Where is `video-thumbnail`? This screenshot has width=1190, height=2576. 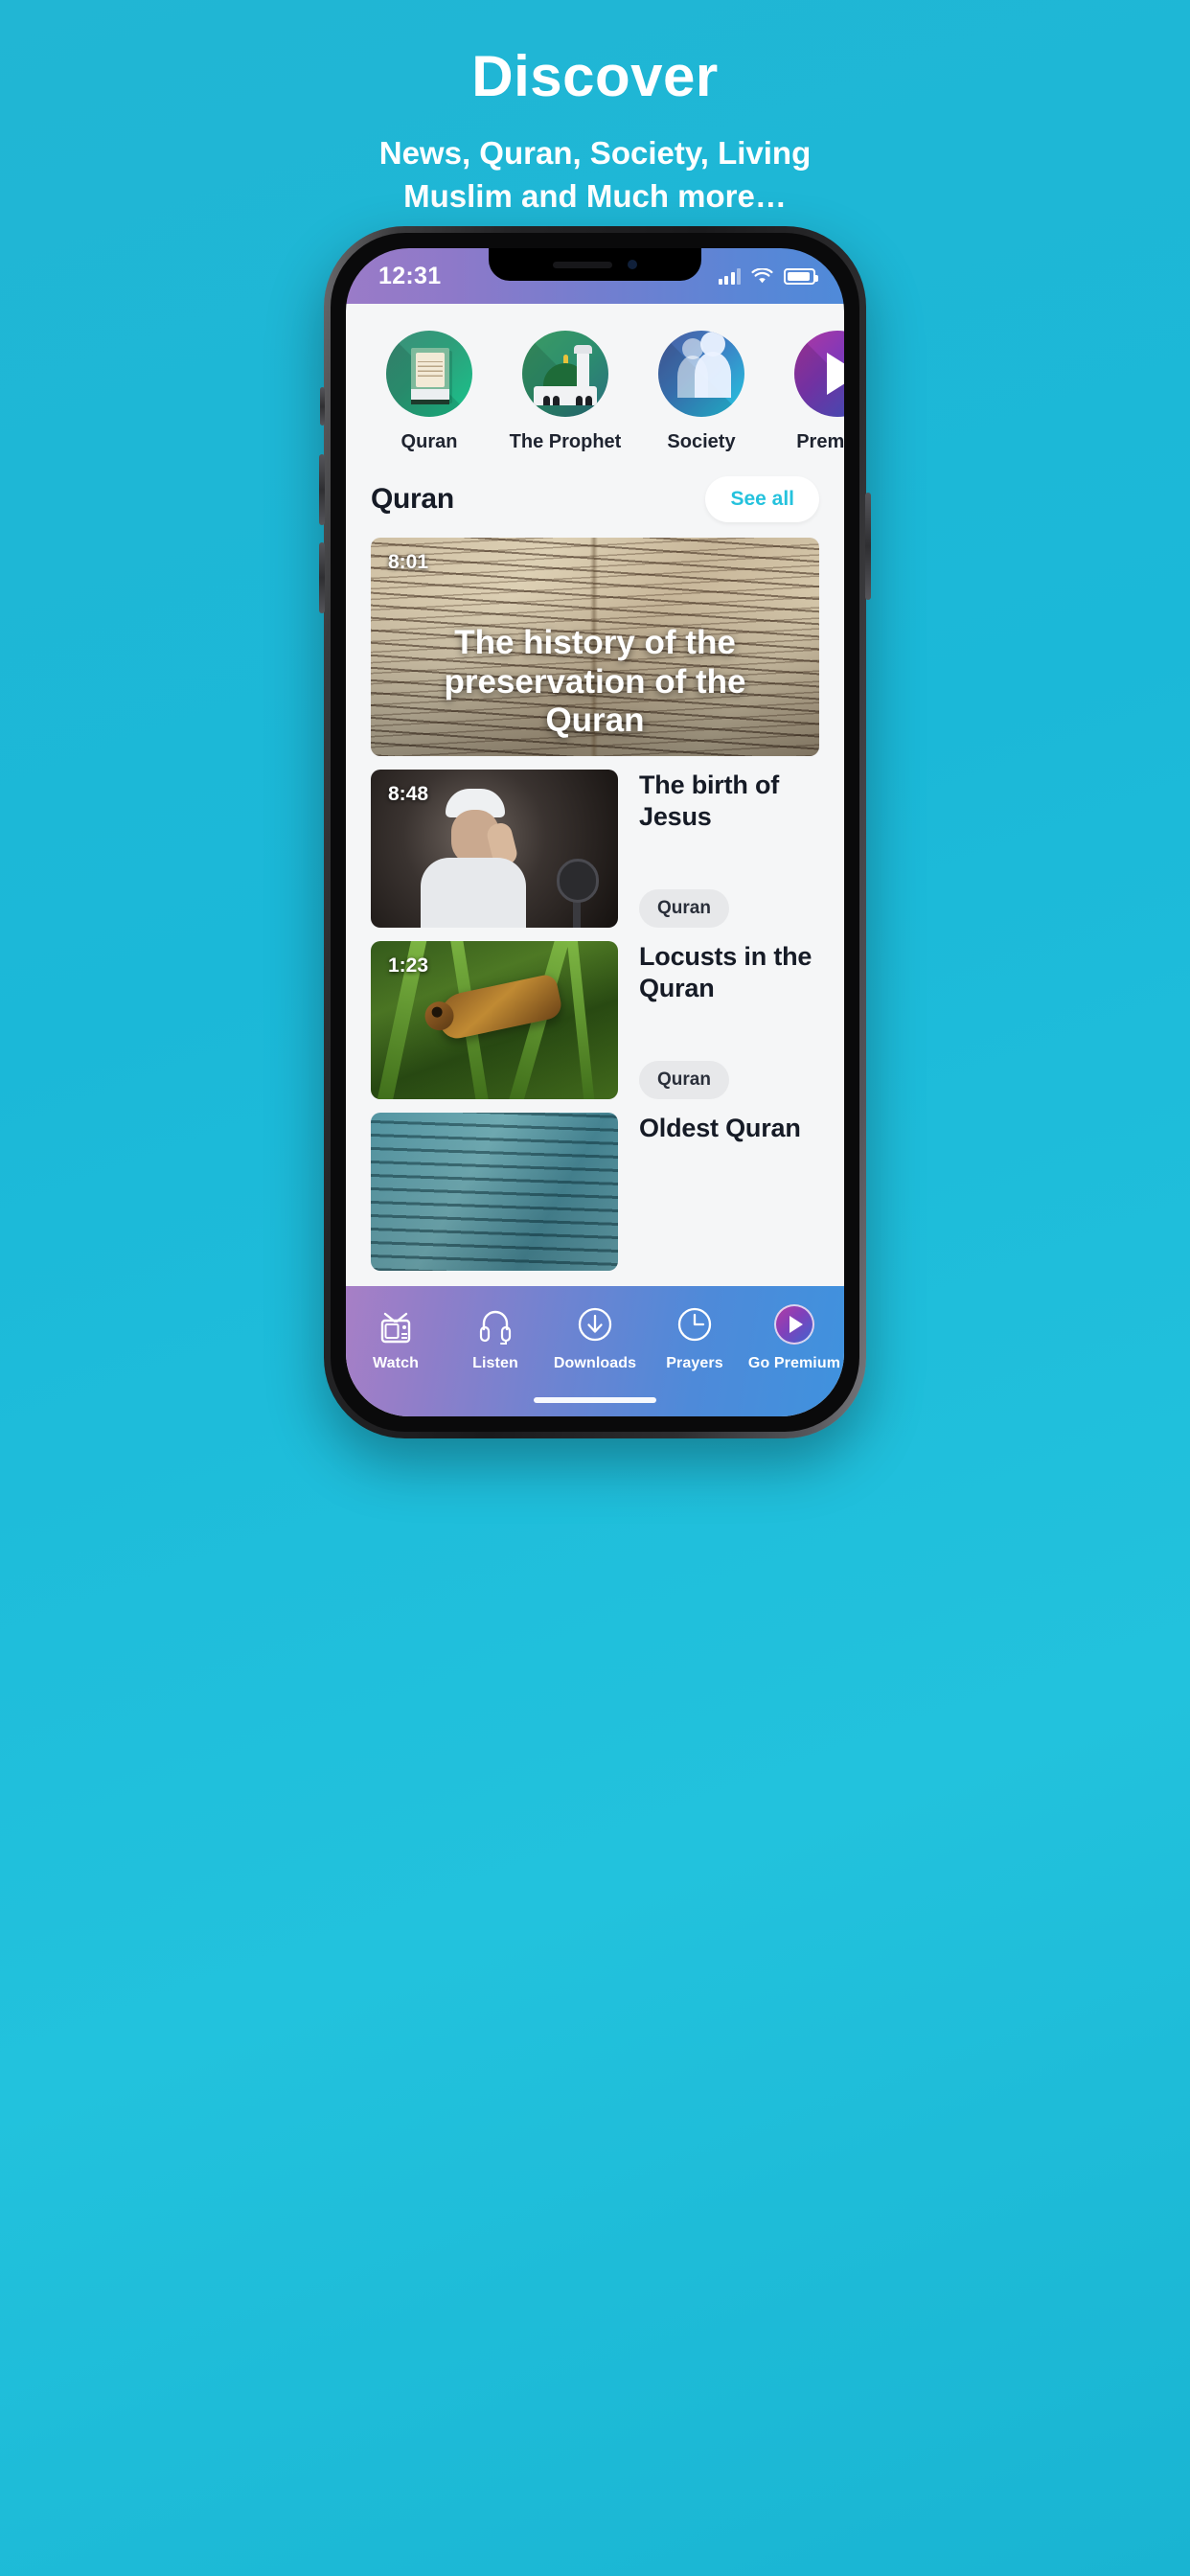
video-thumbnail is located at coordinates (495, 1192).